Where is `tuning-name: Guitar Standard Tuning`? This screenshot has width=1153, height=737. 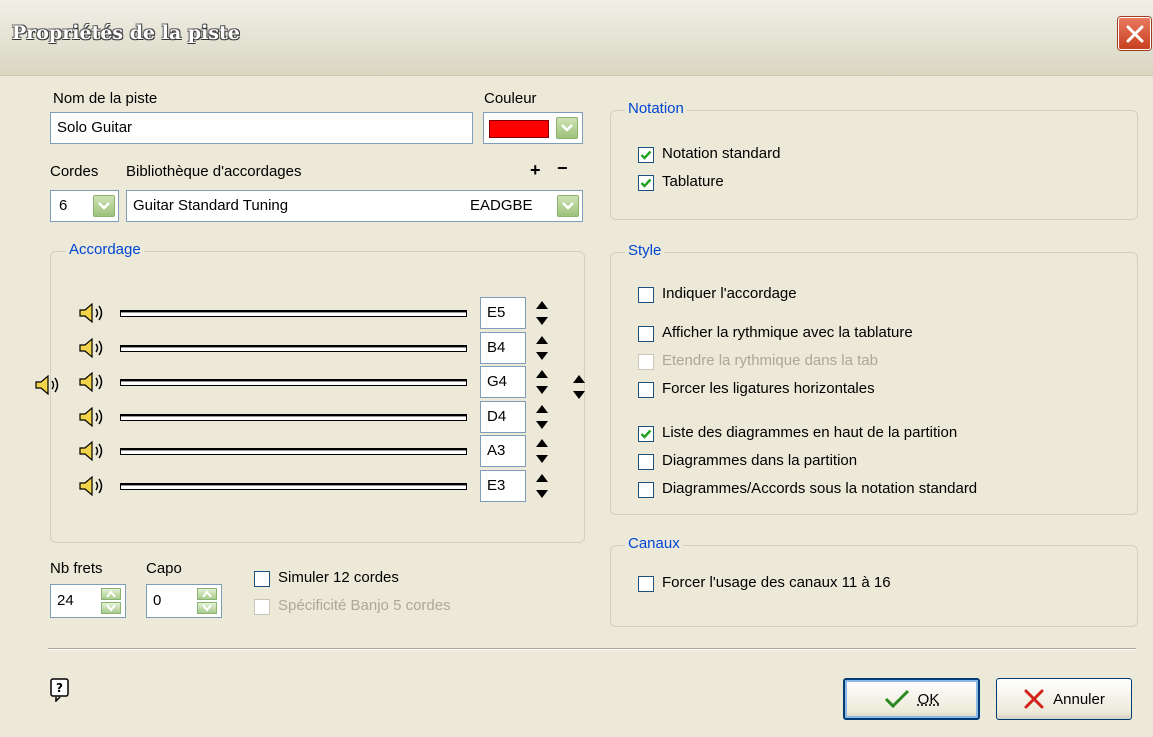 tuning-name: Guitar Standard Tuning is located at coordinates (211, 205).